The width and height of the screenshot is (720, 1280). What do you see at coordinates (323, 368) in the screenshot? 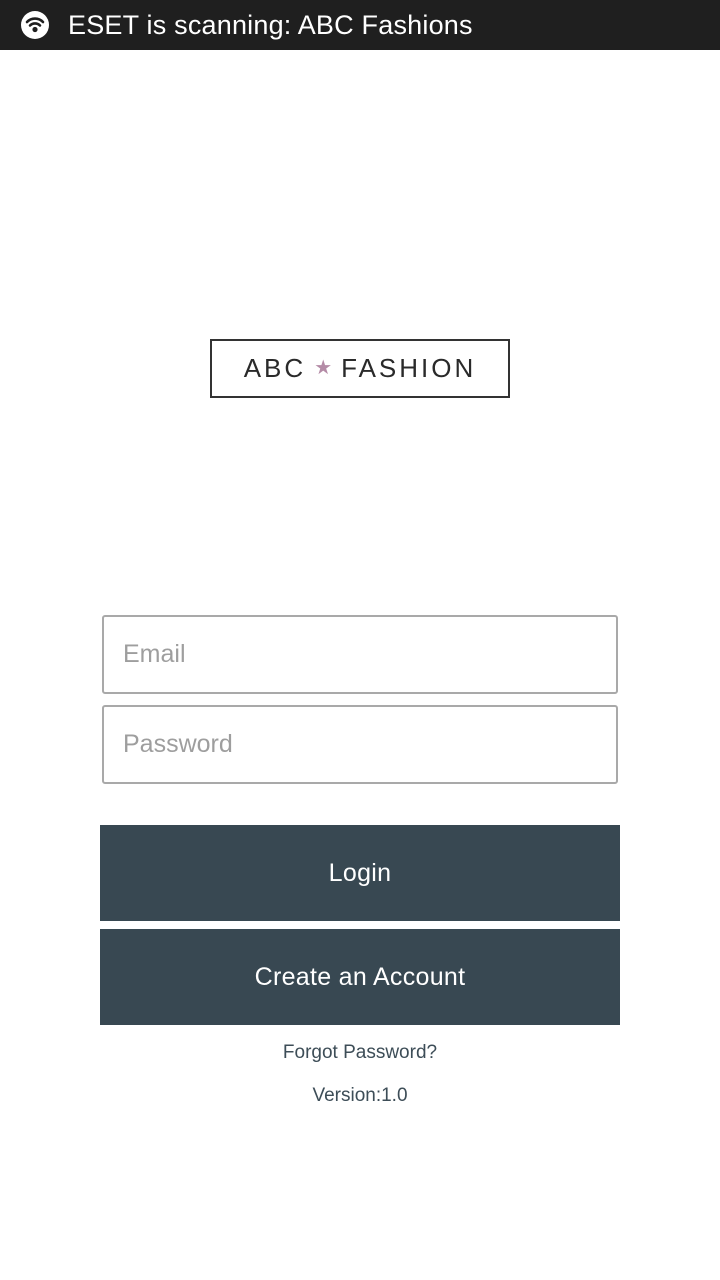
I see `star-icon: ★` at bounding box center [323, 368].